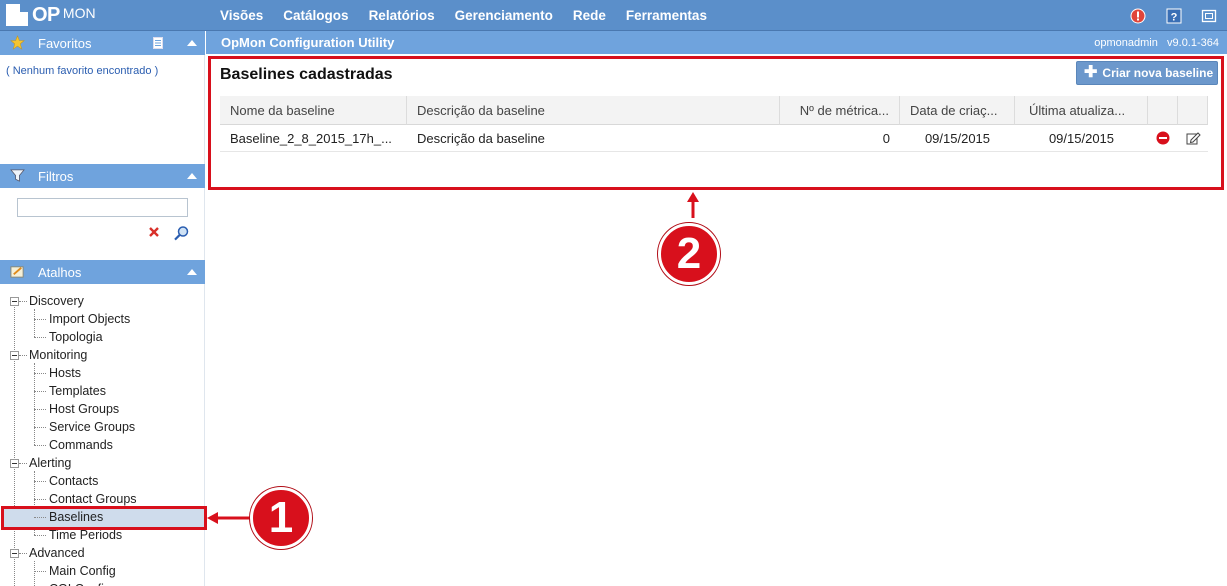  I want to click on tree-node-monitoring: Monitoring, so click(58, 355).